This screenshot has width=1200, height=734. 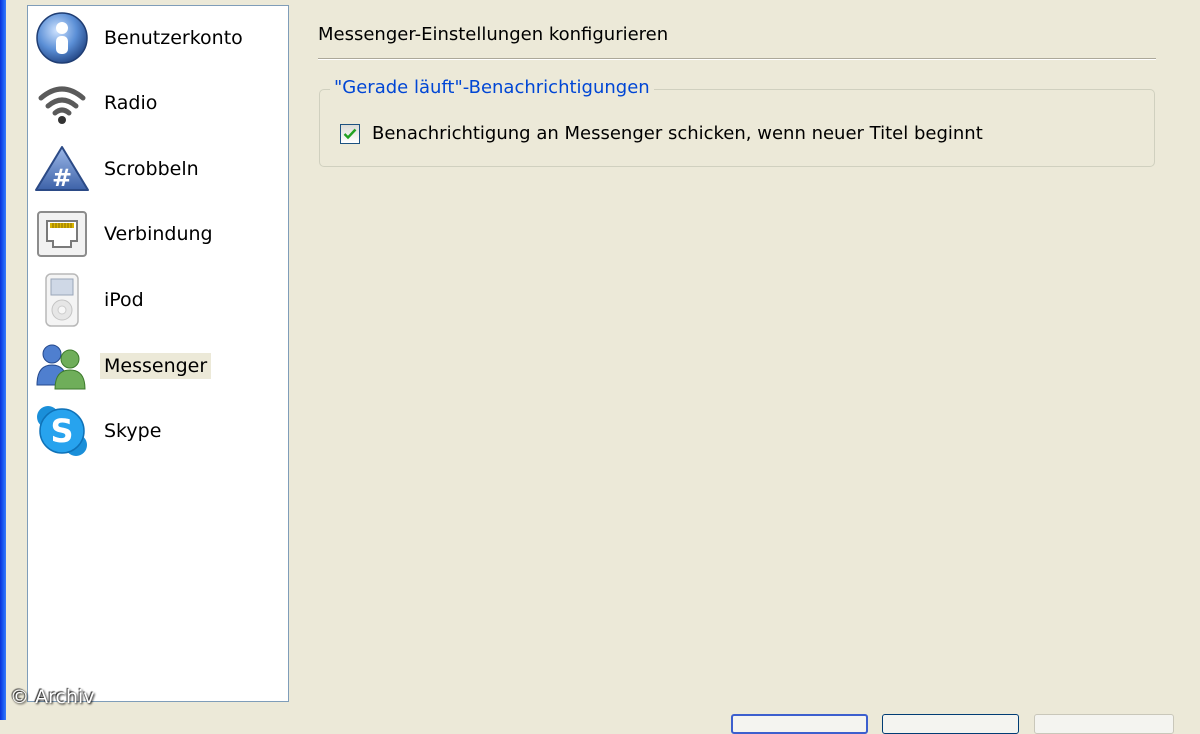 What do you see at coordinates (159, 300) in the screenshot?
I see `sidebar-item-ipod: iPod` at bounding box center [159, 300].